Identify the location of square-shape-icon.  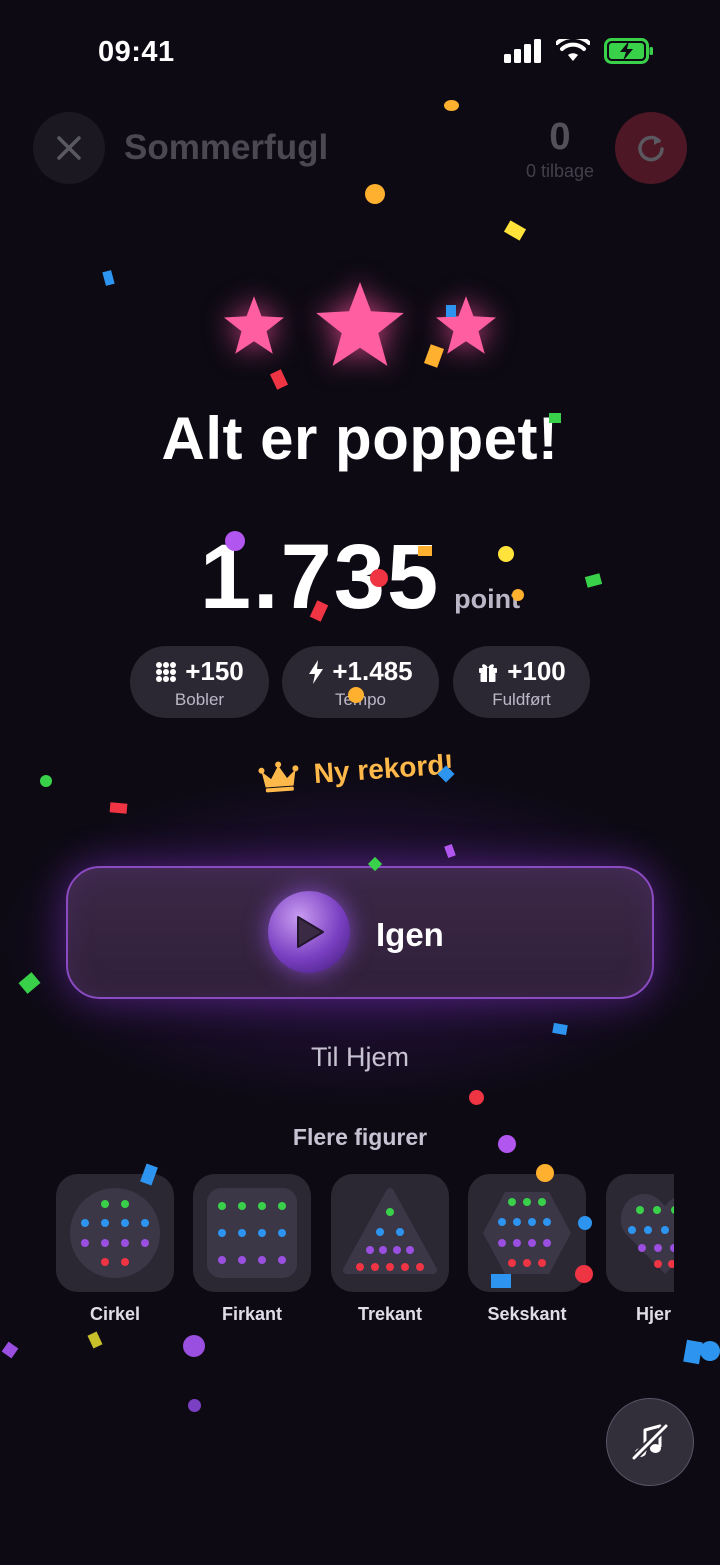
(252, 1233).